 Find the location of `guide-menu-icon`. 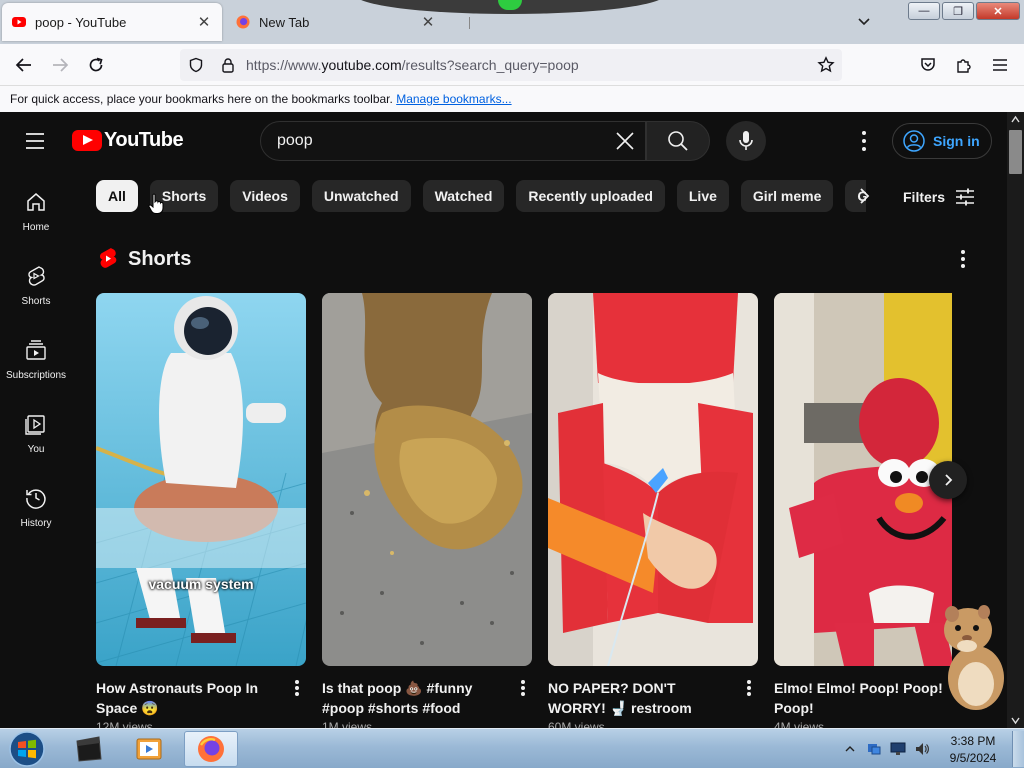

guide-menu-icon is located at coordinates (36, 141).